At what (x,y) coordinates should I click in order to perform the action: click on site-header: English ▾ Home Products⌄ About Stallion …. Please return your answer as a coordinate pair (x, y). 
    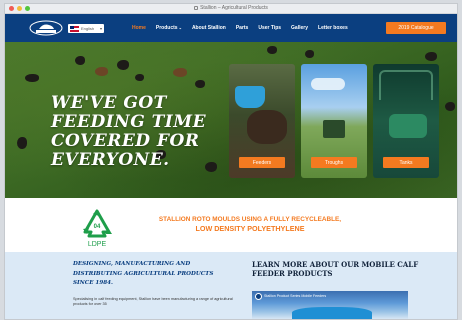
    Looking at the image, I should click on (231, 28).